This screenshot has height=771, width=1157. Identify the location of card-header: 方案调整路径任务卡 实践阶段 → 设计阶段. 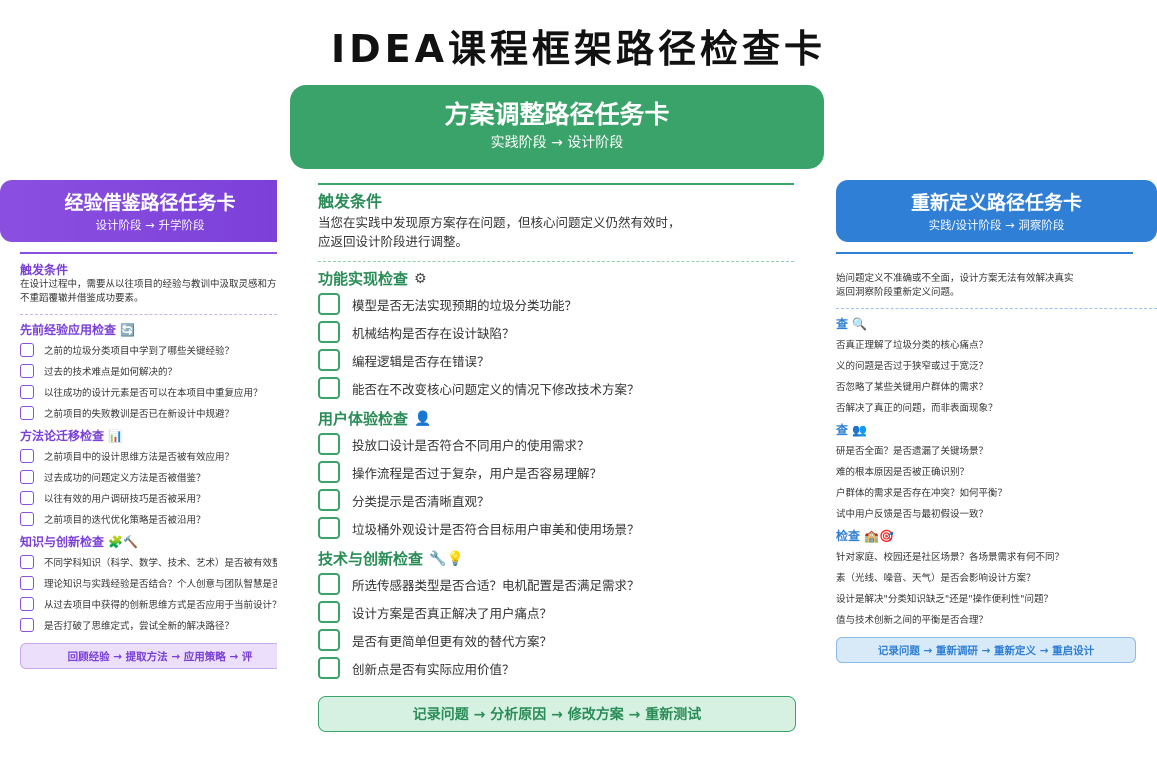
(557, 127).